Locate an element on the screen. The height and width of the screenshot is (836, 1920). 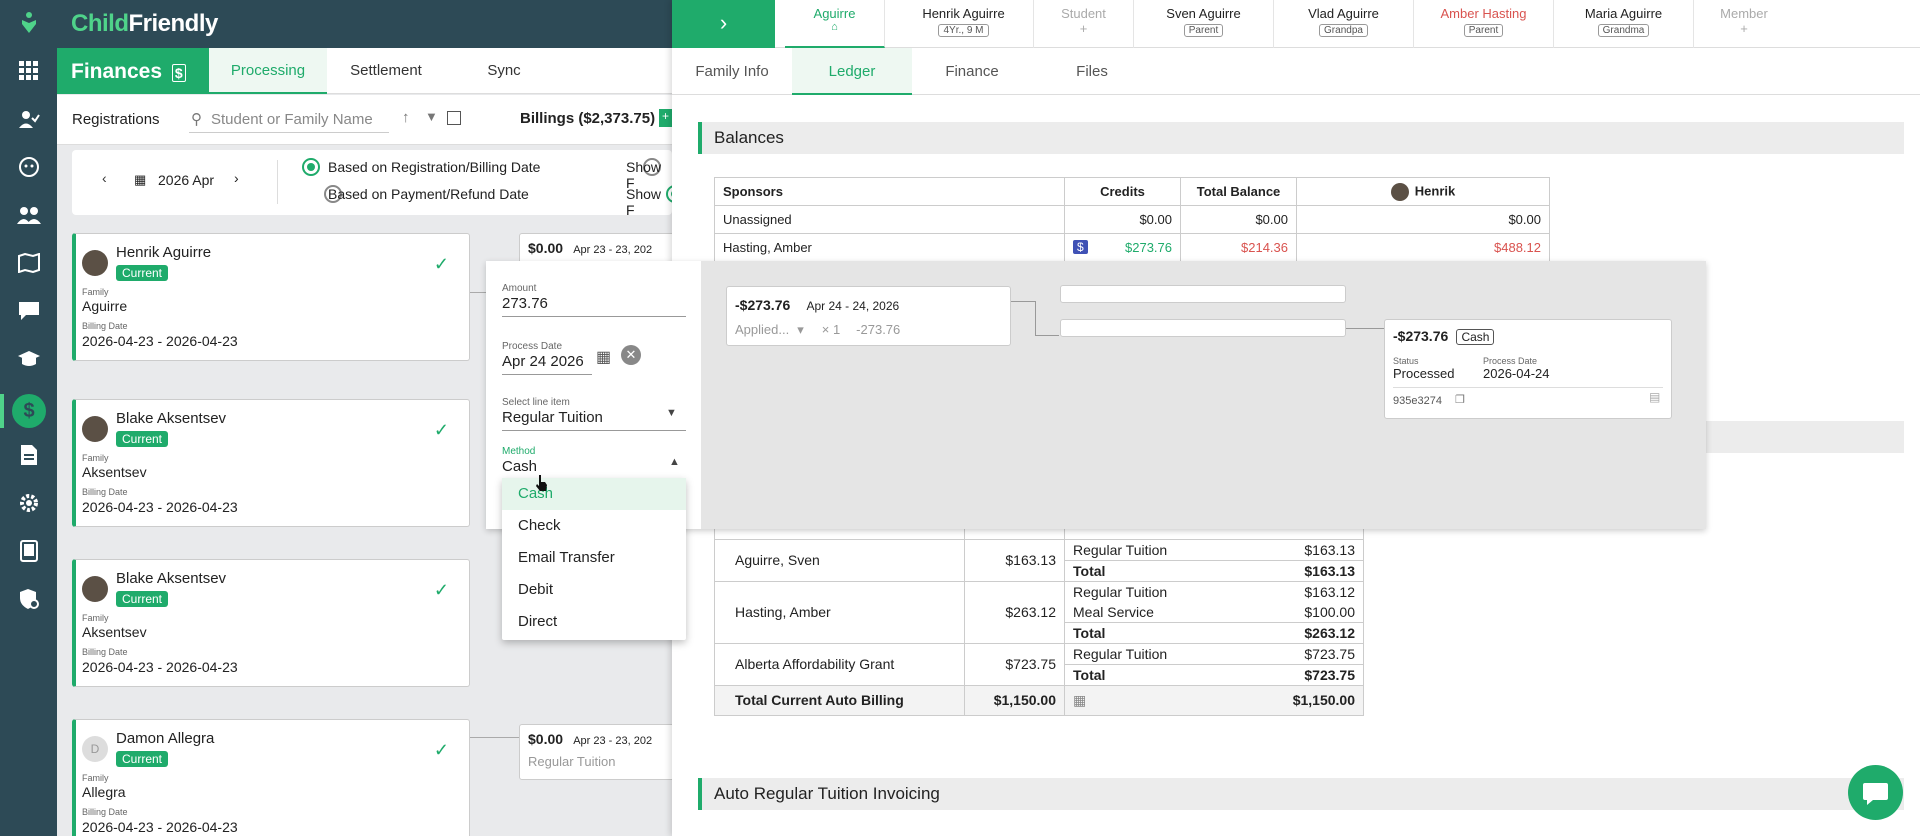
payment-mini-card: $0.00 Apr 23 - 23, 202 Regular Tuition is located at coordinates (599, 752).